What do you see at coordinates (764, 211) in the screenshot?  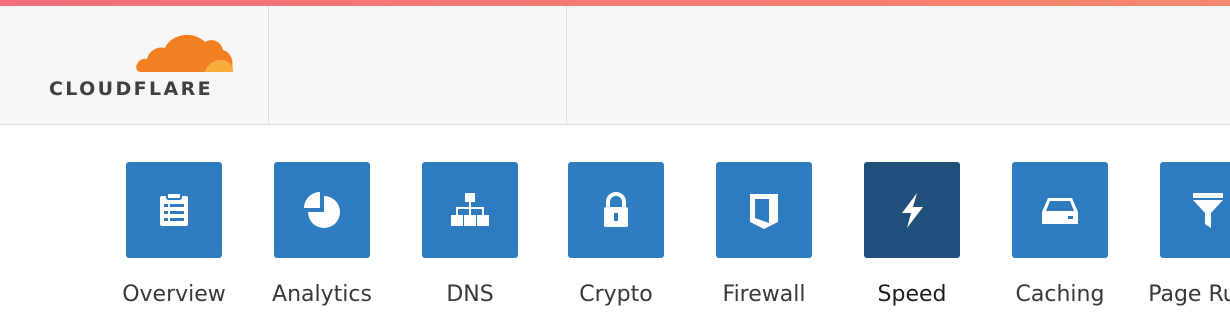 I see `shield-icon` at bounding box center [764, 211].